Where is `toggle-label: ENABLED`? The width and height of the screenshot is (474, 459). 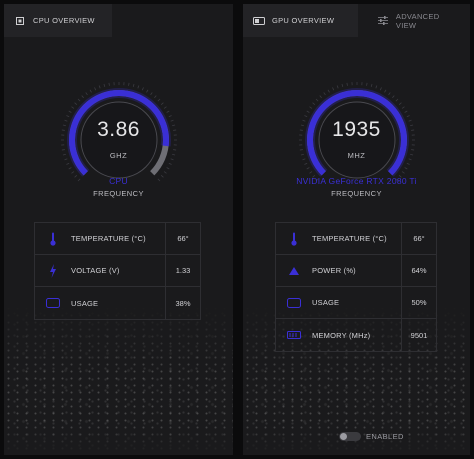
toggle-label: ENABLED is located at coordinates (385, 436).